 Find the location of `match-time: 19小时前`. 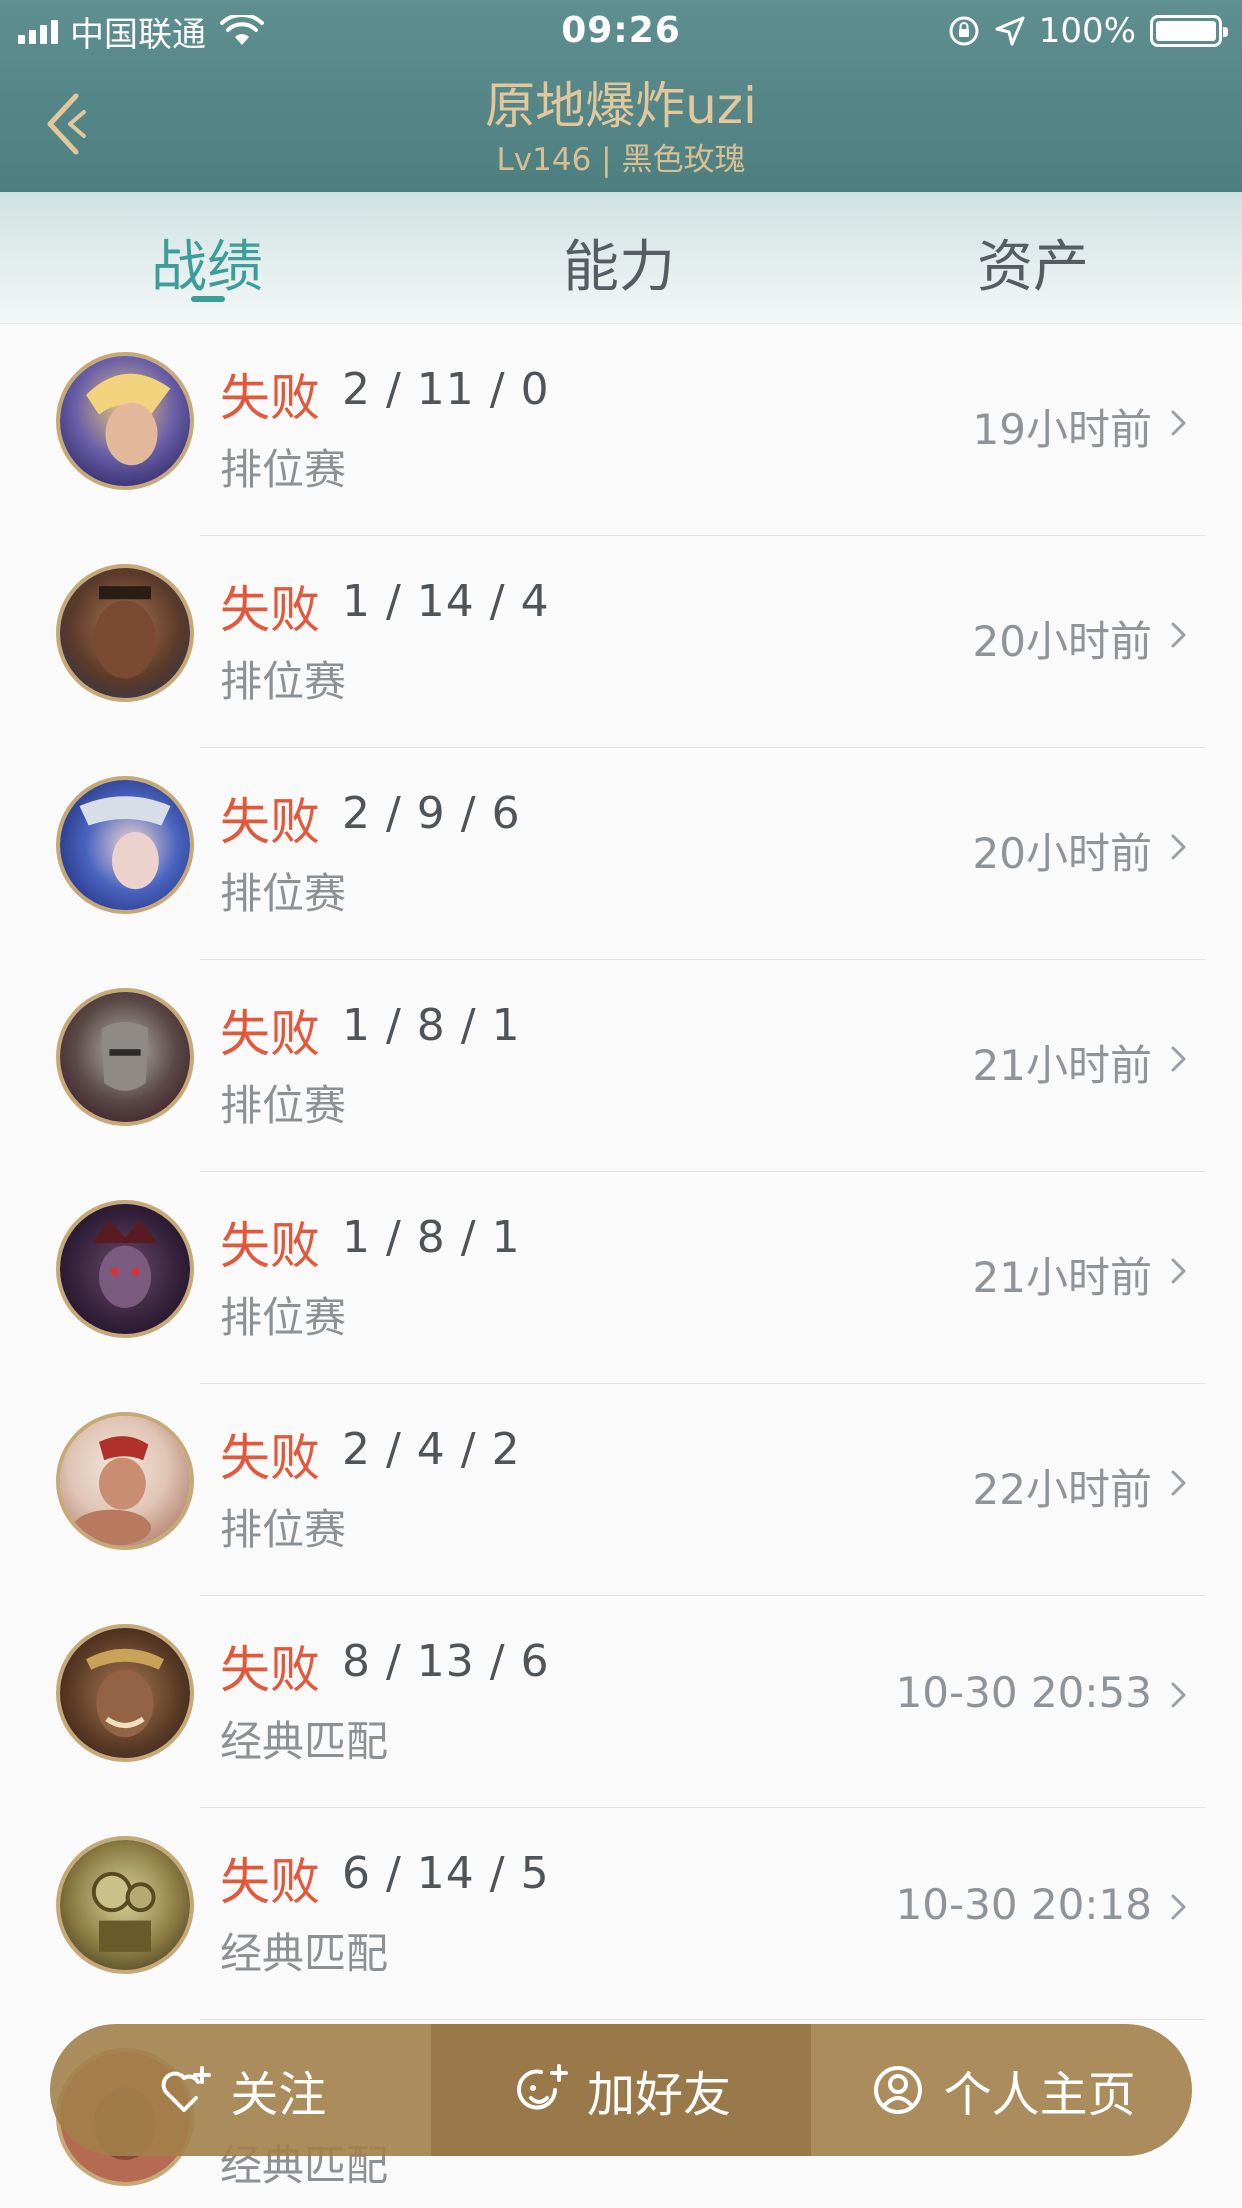

match-time: 19小时前 is located at coordinates (1062, 429).